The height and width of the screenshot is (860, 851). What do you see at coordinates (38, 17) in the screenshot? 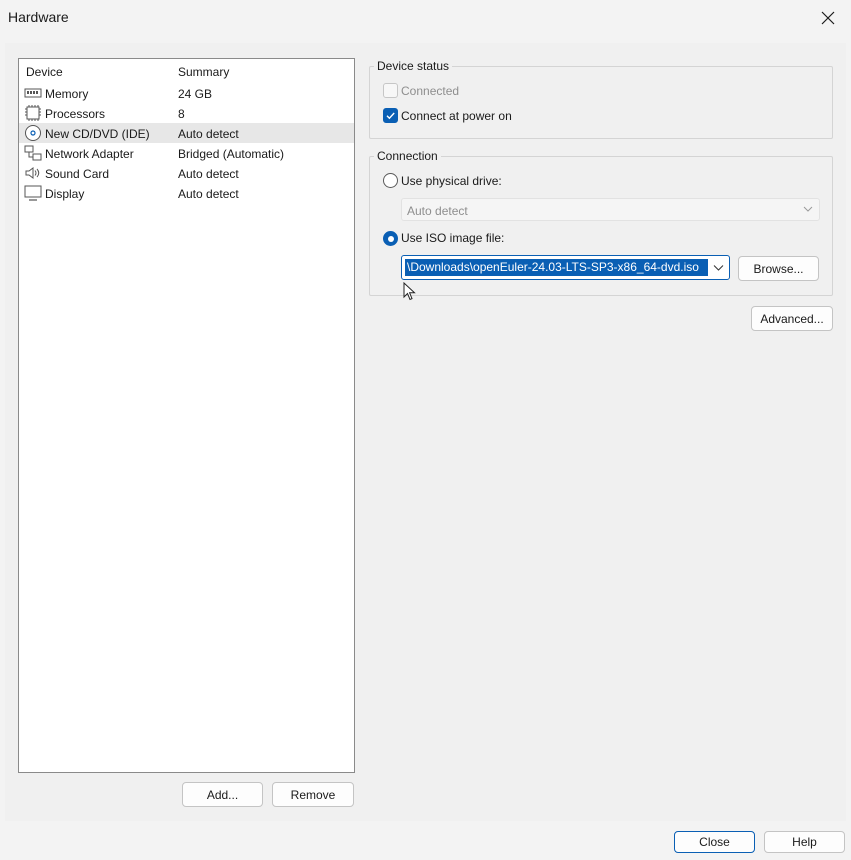
I see `window-title: Hardware` at bounding box center [38, 17].